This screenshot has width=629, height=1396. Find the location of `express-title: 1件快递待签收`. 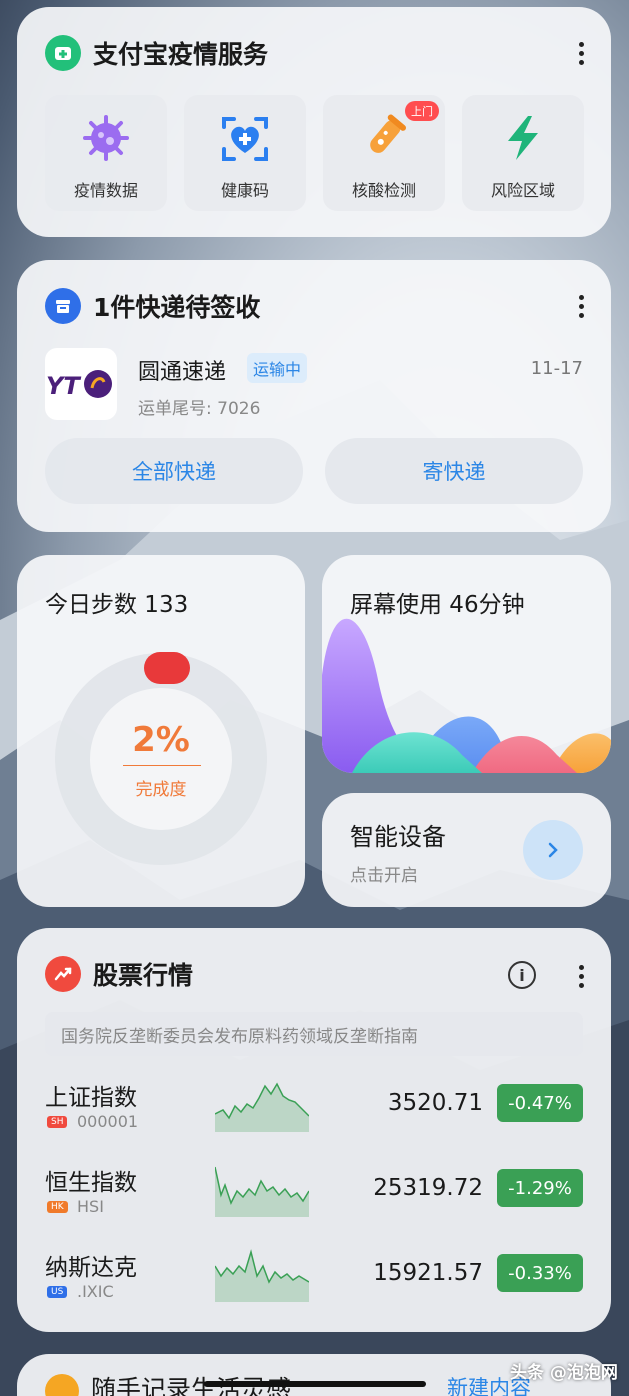

express-title: 1件快递待签收 is located at coordinates (177, 307).